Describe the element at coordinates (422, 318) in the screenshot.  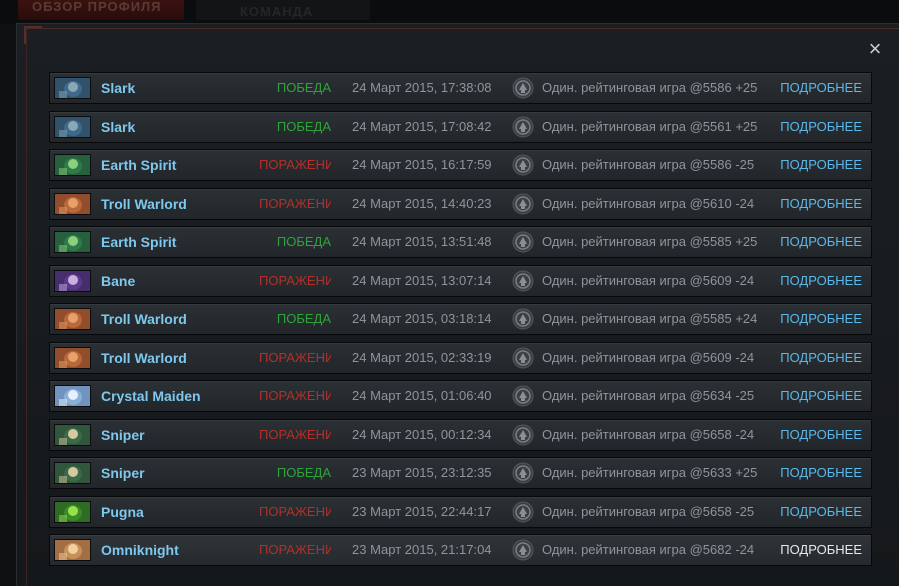
I see `match-datetime: 24 Март 2015, 03:18:14` at that location.